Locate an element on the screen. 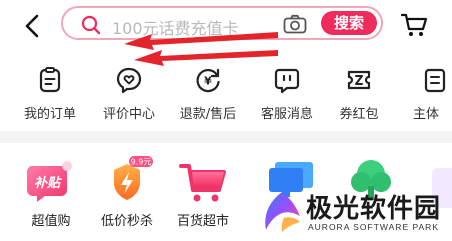  service-flash-sale: 9.9元 低价秒杀 is located at coordinates (127, 192).